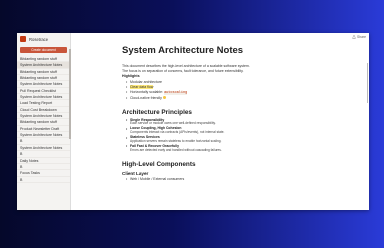 The image size is (384, 248). I want to click on app-name: Rosetrace, so click(39, 39).